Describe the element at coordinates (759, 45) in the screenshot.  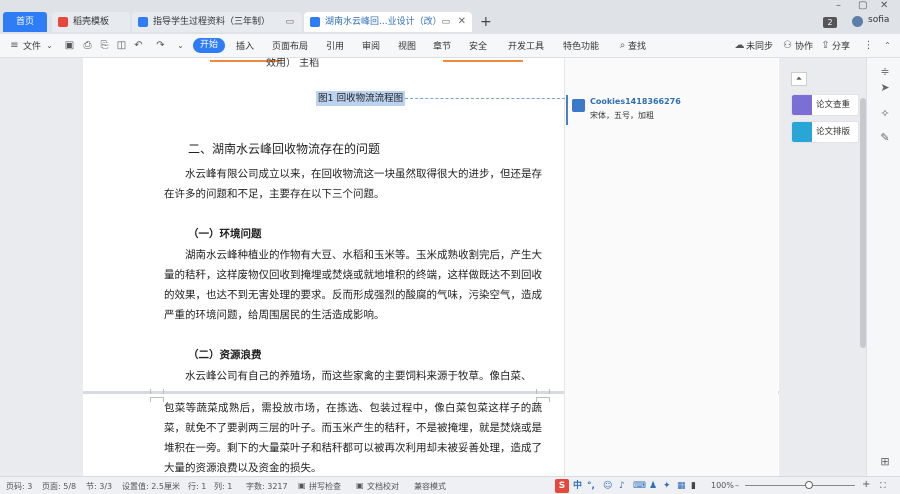
I see `sync-status: 未同步` at that location.